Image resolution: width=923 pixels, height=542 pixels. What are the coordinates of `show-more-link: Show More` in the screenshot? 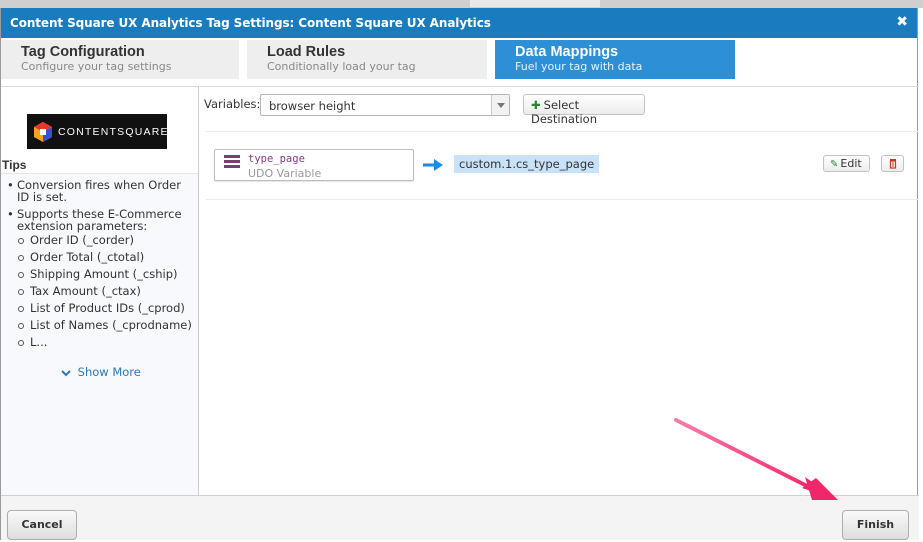 It's located at (101, 372).